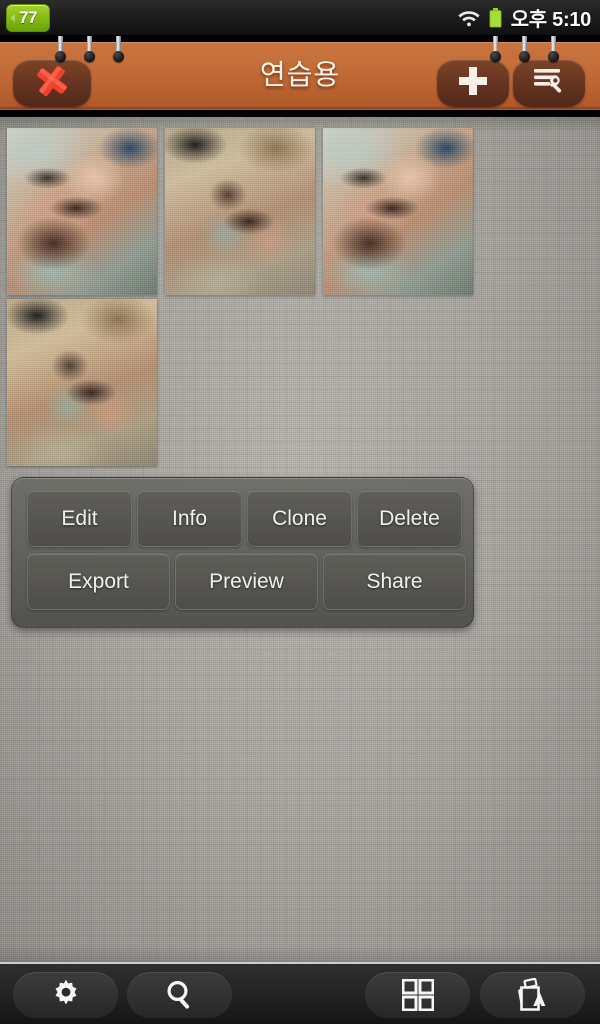 This screenshot has width=600, height=1024. Describe the element at coordinates (409, 518) in the screenshot. I see `delete-button: Delete` at that location.